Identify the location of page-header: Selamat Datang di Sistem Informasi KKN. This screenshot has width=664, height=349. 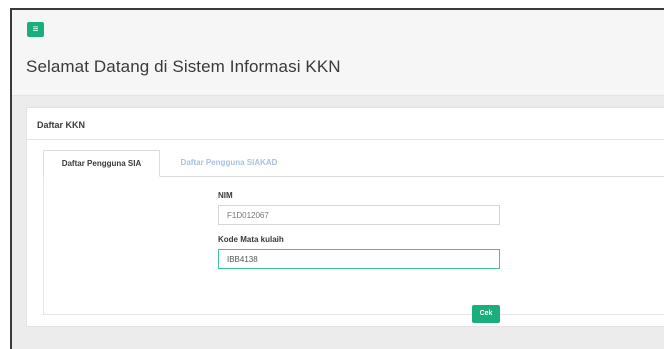
(338, 69).